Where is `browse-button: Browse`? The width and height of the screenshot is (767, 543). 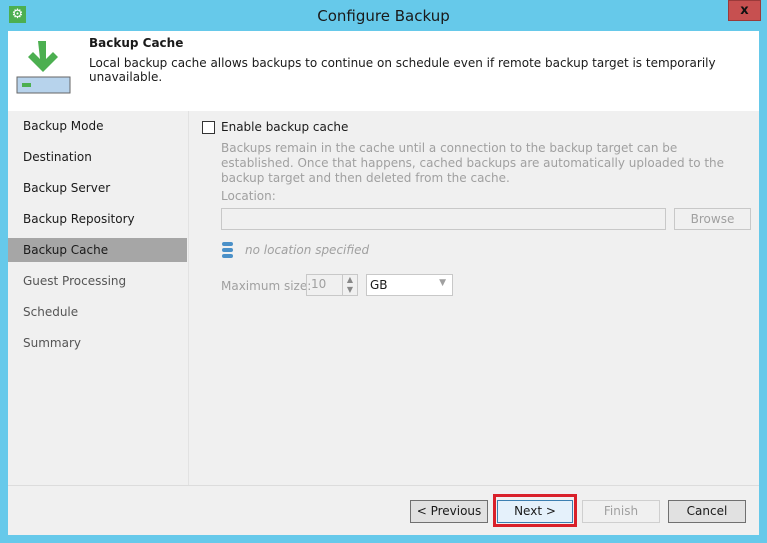
browse-button: Browse is located at coordinates (712, 219).